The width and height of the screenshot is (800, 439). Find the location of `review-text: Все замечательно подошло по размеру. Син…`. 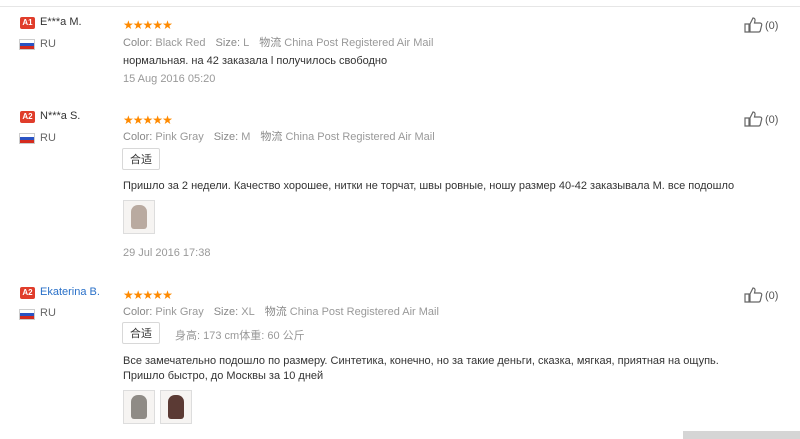

review-text: Все замечательно подошло по размеру. Син… is located at coordinates (421, 369).